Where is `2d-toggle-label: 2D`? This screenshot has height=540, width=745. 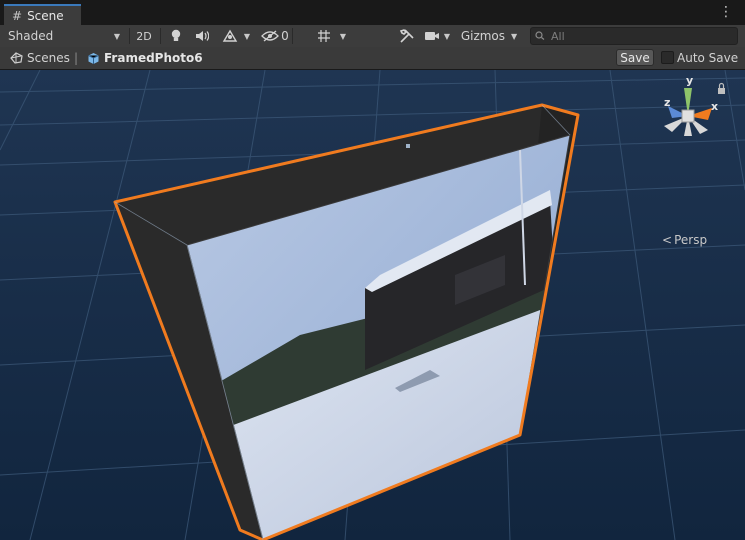 2d-toggle-label: 2D is located at coordinates (144, 36).